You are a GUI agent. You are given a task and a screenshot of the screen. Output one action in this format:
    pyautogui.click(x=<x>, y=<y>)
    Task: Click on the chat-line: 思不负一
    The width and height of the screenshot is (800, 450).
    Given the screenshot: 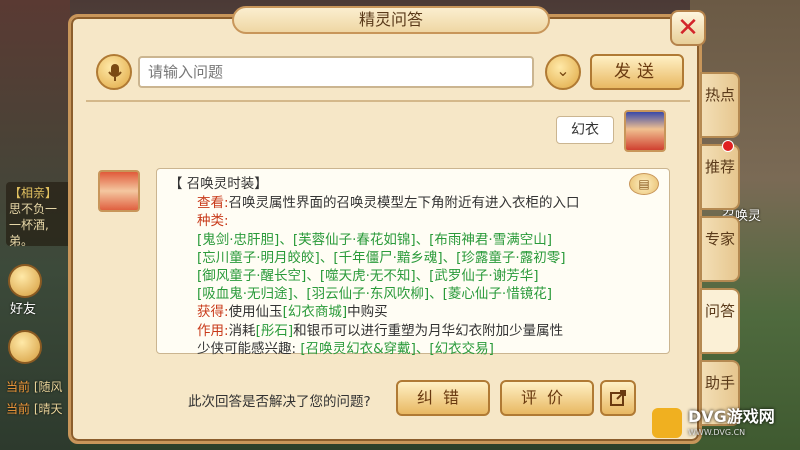 What is the action you would take?
    pyautogui.click(x=33, y=209)
    